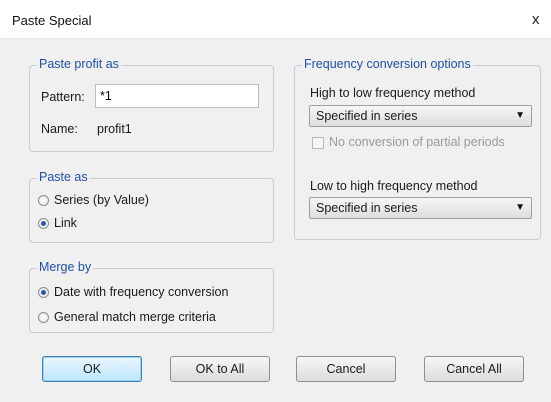 The width and height of the screenshot is (551, 402). Describe the element at coordinates (387, 64) in the screenshot. I see `frequency-options-legend: Frequency conversion options` at that location.